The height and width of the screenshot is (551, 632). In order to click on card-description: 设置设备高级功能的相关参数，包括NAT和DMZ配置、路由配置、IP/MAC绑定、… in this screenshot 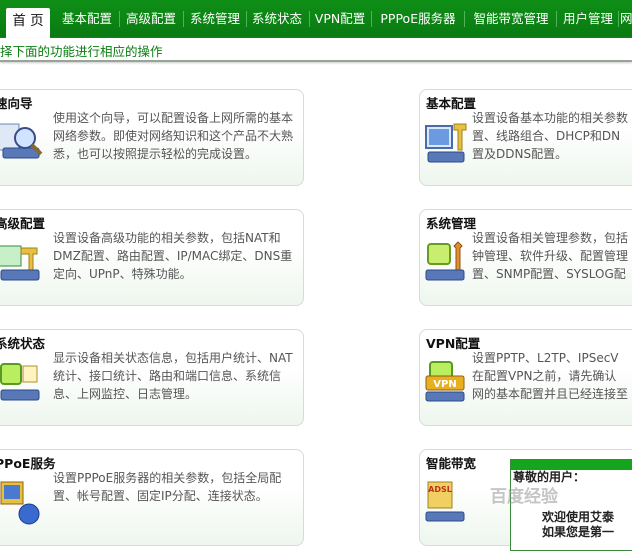, I will do `click(173, 256)`.